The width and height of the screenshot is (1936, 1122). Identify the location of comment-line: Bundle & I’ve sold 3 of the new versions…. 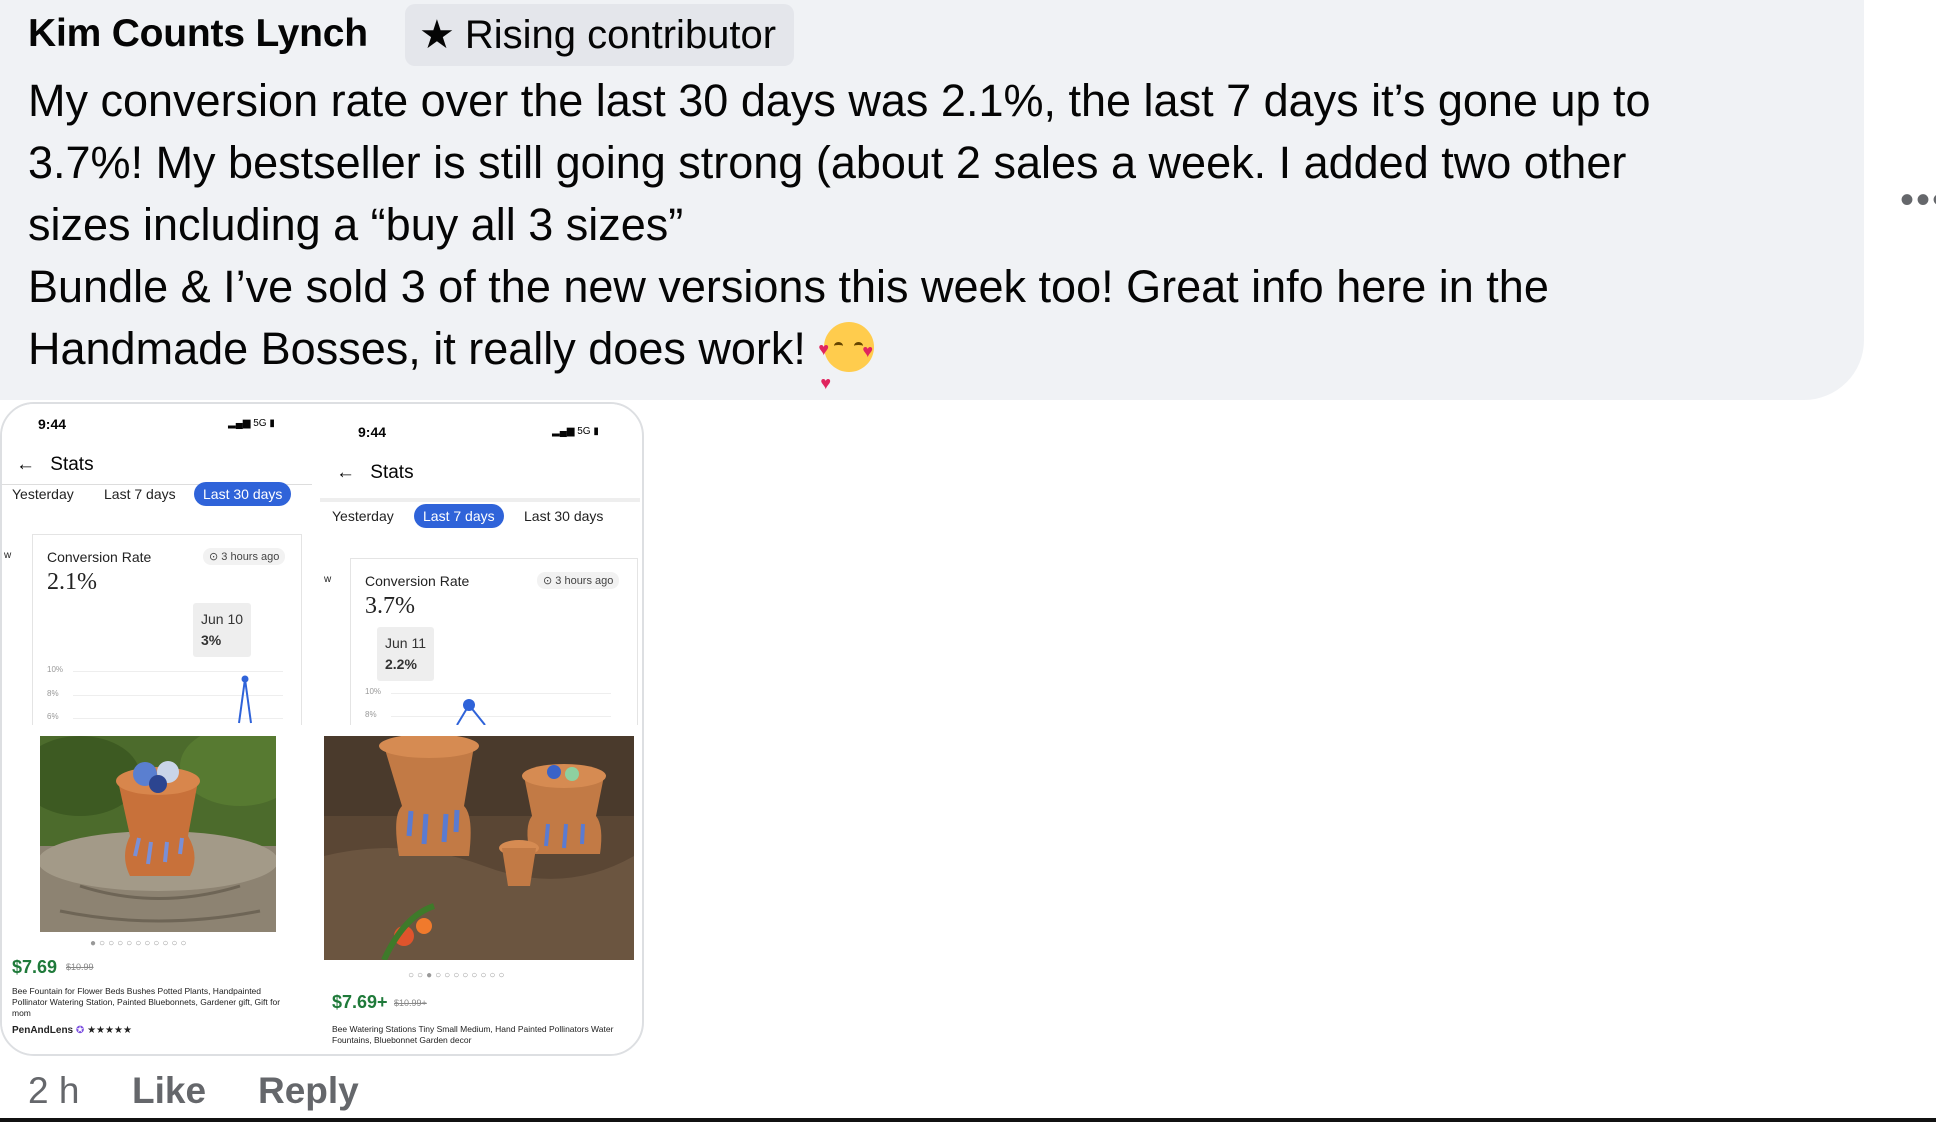
(788, 286).